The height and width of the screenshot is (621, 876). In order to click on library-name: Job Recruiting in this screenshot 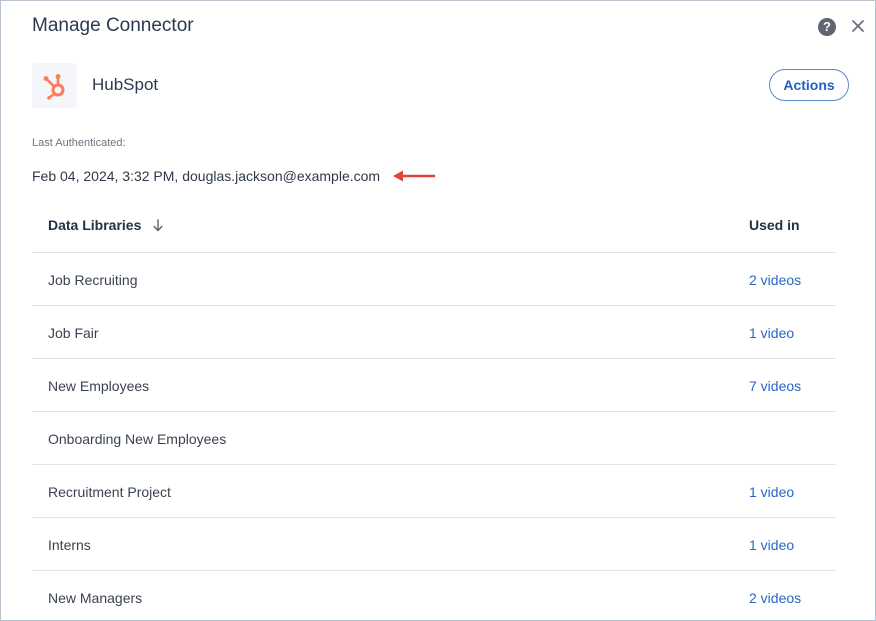, I will do `click(93, 280)`.